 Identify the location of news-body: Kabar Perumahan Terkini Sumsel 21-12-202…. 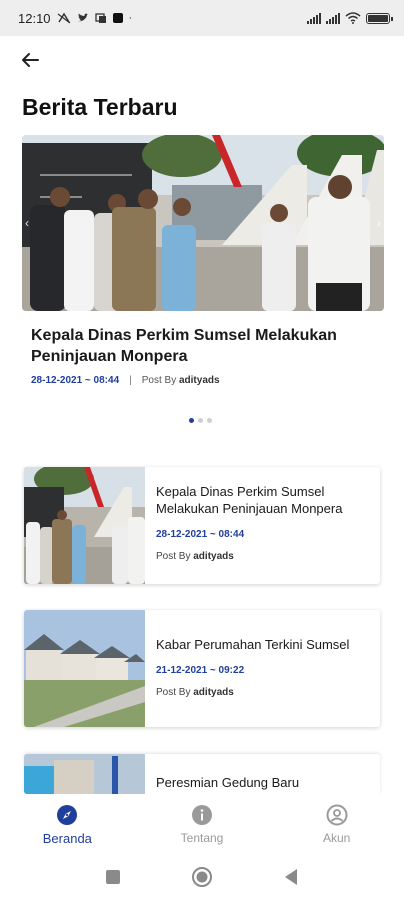
(262, 668).